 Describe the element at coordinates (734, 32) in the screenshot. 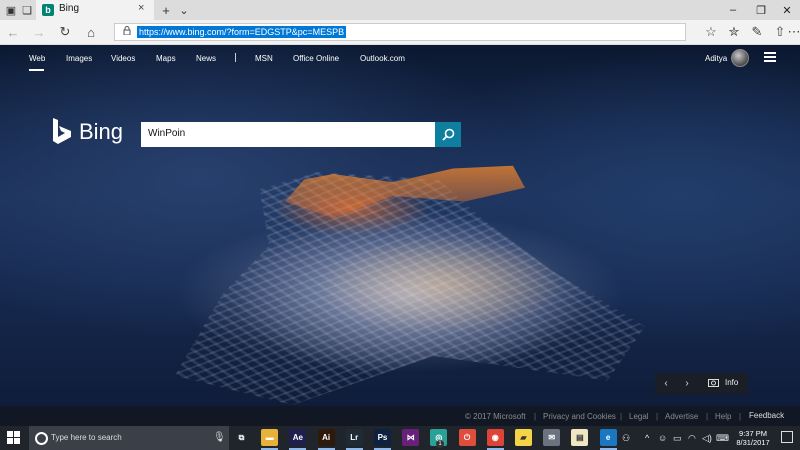

I see `favorites-list-icon: ✮` at that location.